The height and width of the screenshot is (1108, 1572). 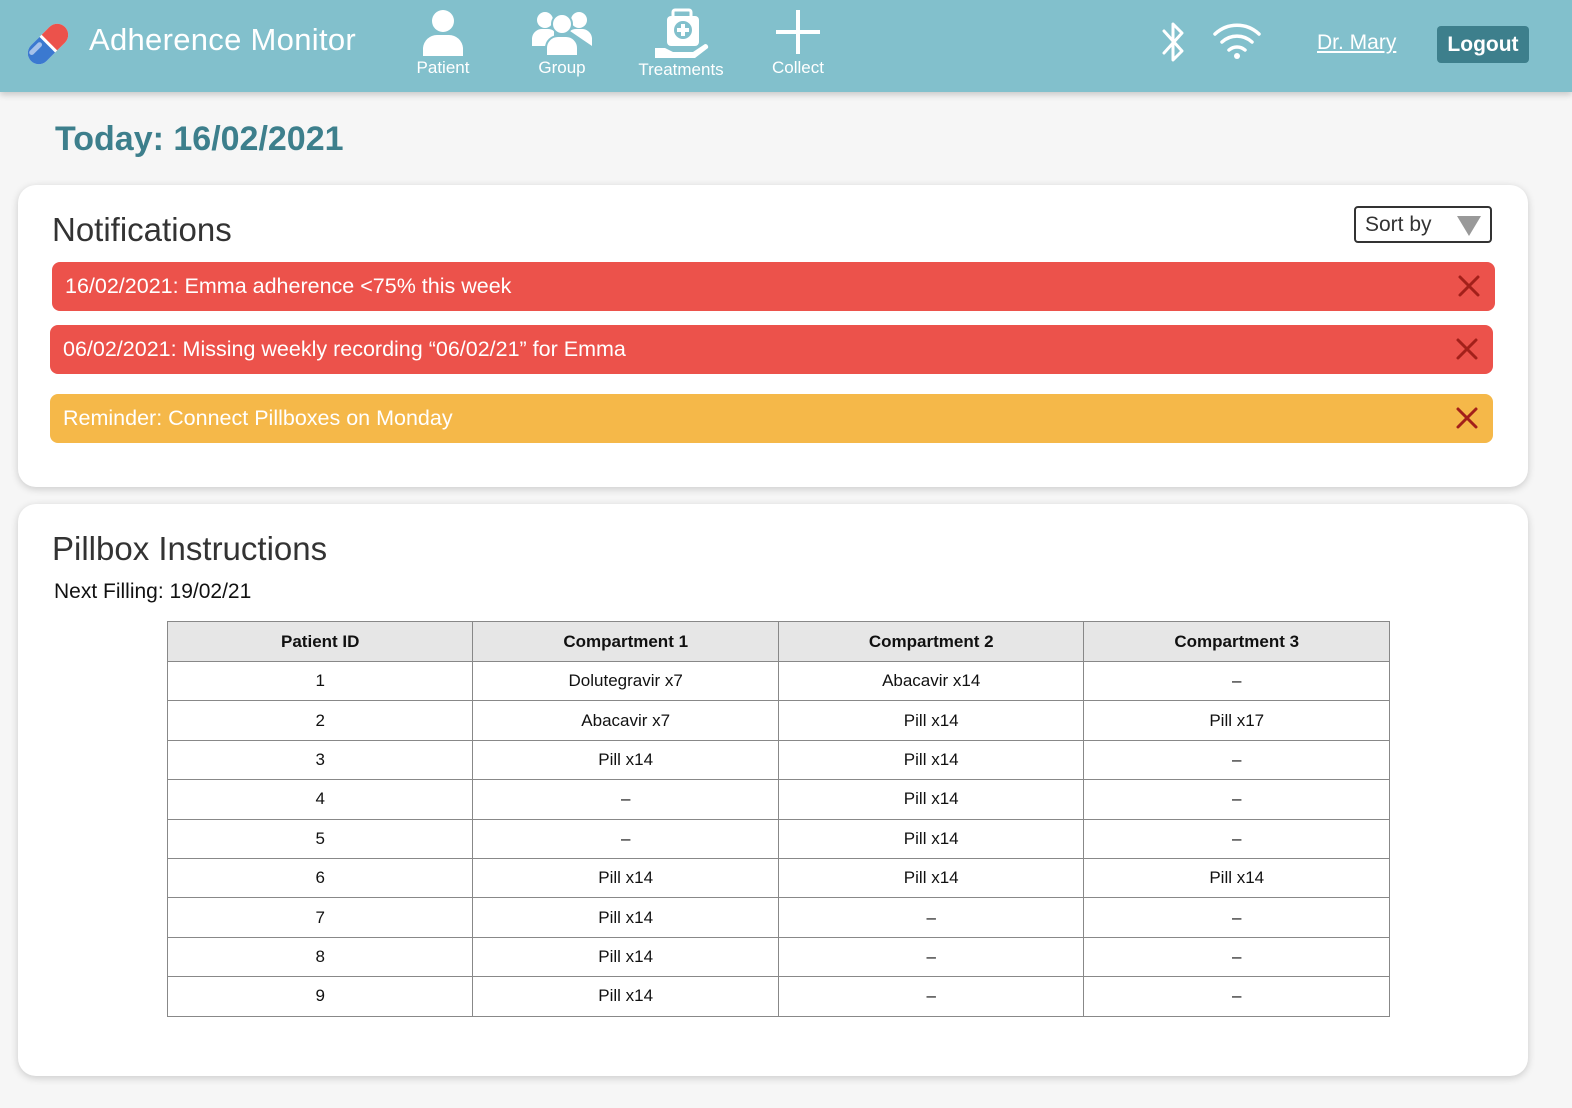 What do you see at coordinates (1237, 40) in the screenshot?
I see `wifi-icon` at bounding box center [1237, 40].